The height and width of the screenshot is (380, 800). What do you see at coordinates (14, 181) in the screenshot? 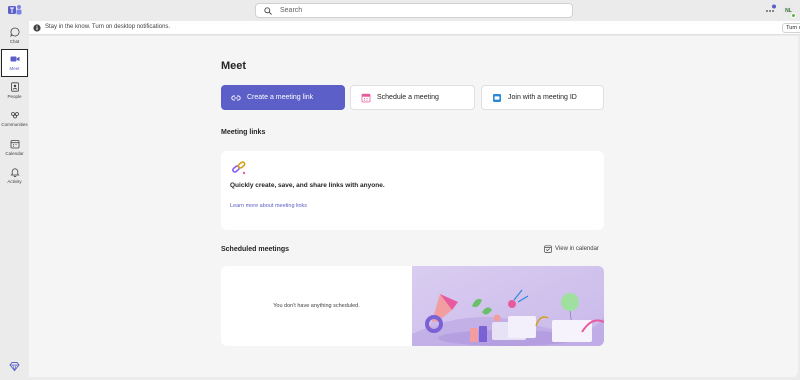
I see `rail-item-label: Activity` at bounding box center [14, 181].